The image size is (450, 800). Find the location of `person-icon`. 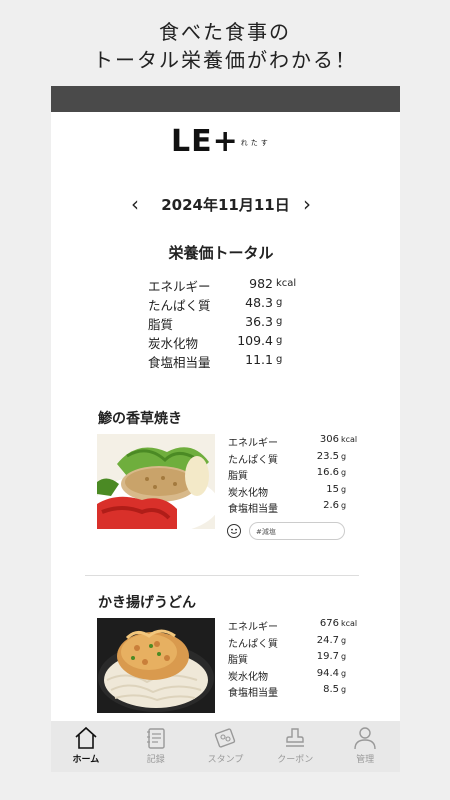

person-icon is located at coordinates (365, 738).